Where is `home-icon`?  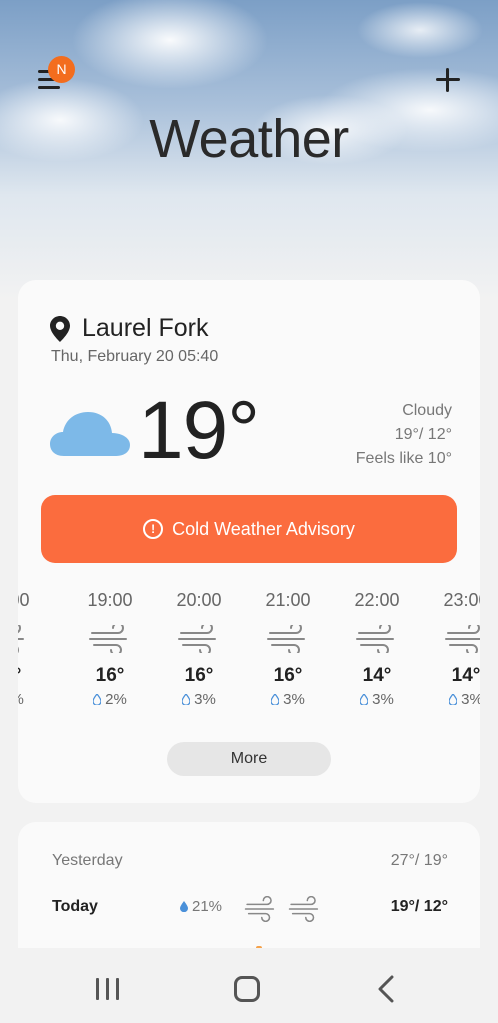
home-icon is located at coordinates (247, 989).